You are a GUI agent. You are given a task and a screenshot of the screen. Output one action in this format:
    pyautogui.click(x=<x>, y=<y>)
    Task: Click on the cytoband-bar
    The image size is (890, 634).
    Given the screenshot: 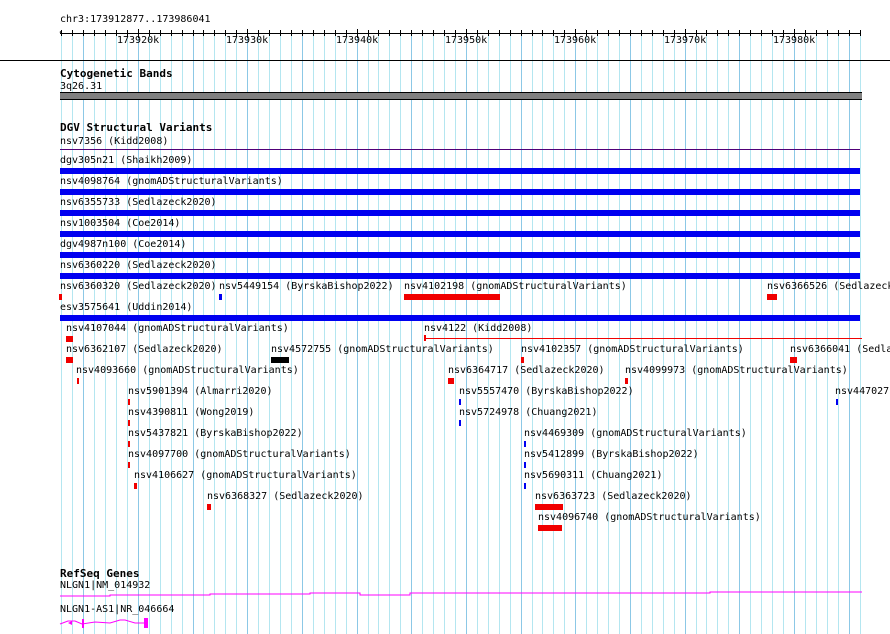 What is the action you would take?
    pyautogui.click(x=461, y=96)
    